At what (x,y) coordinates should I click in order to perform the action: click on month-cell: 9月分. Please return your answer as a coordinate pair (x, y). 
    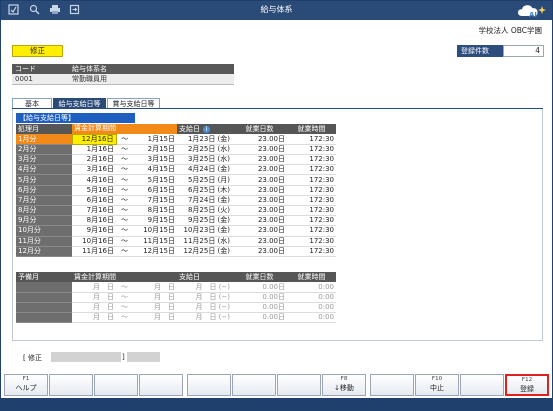
    Looking at the image, I should click on (44, 221).